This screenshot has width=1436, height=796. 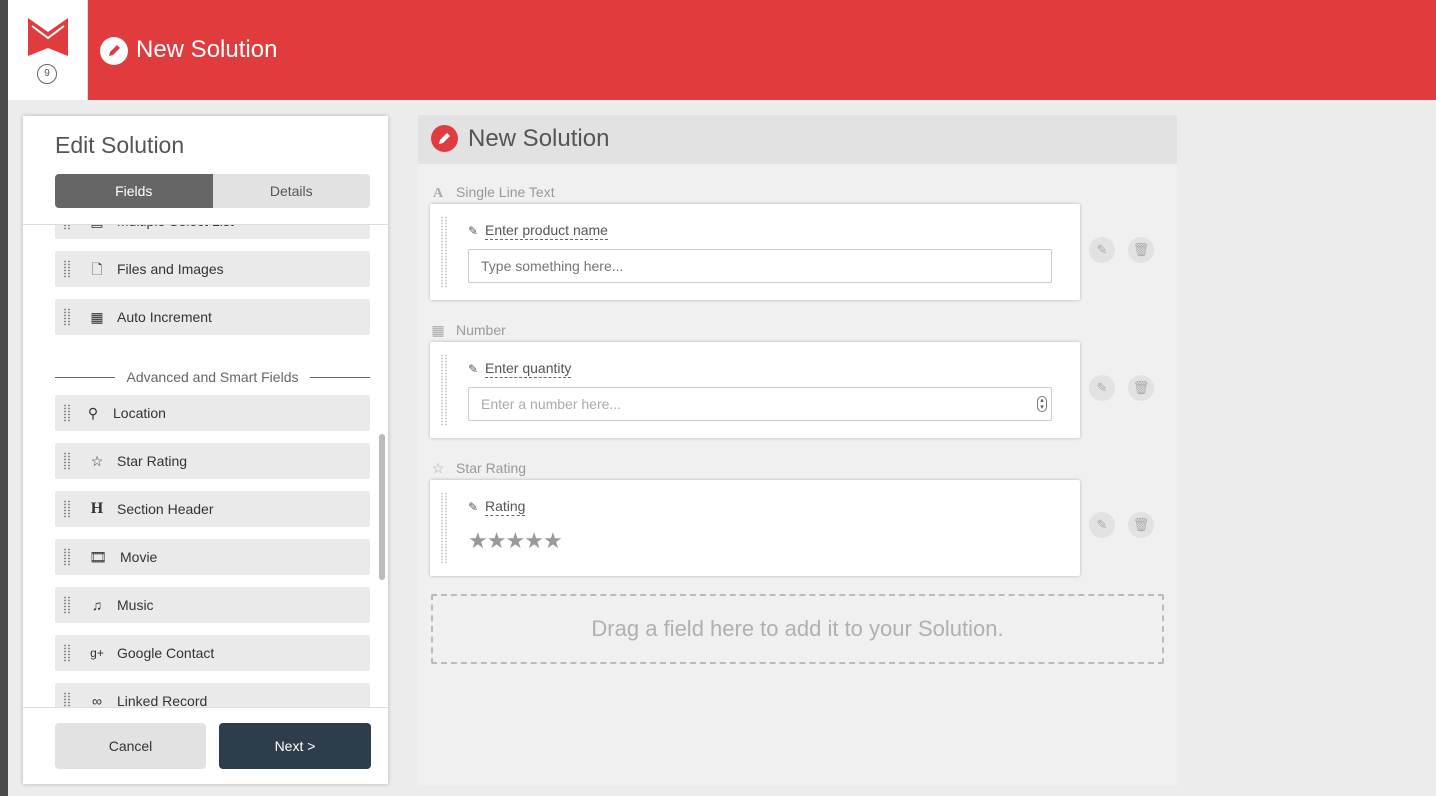 What do you see at coordinates (212, 413) in the screenshot?
I see `field-item-location: ⚲ Location` at bounding box center [212, 413].